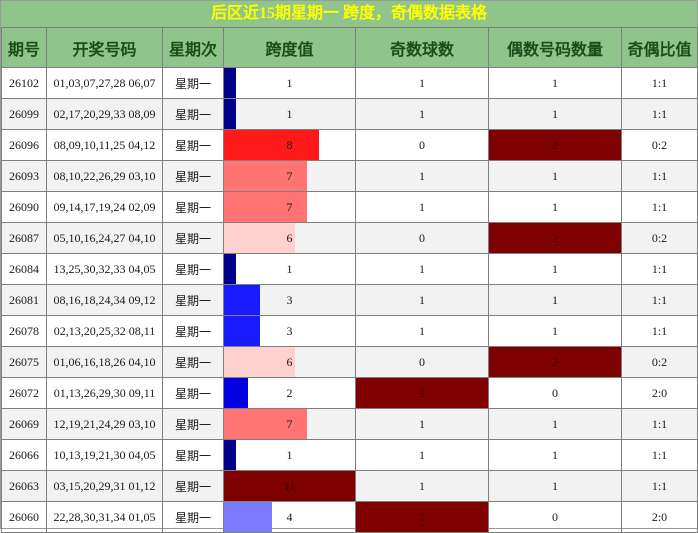 This screenshot has height=533, width=698. I want to click on issue-cell: 26060, so click(24, 517).